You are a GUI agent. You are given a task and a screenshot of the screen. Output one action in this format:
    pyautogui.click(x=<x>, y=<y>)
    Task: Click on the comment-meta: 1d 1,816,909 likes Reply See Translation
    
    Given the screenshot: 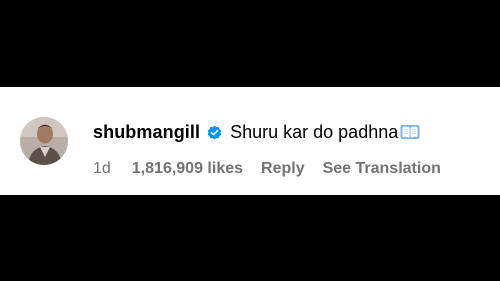 What is the action you would take?
    pyautogui.click(x=267, y=169)
    